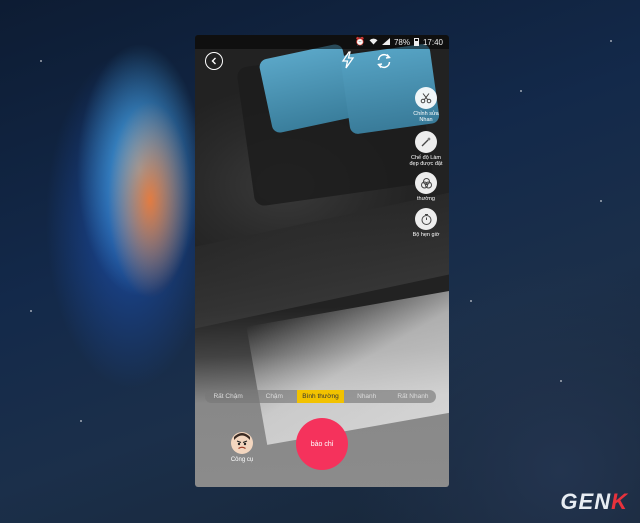 The width and height of the screenshot is (640, 523). Describe the element at coordinates (426, 219) in the screenshot. I see `timer-icon` at that location.